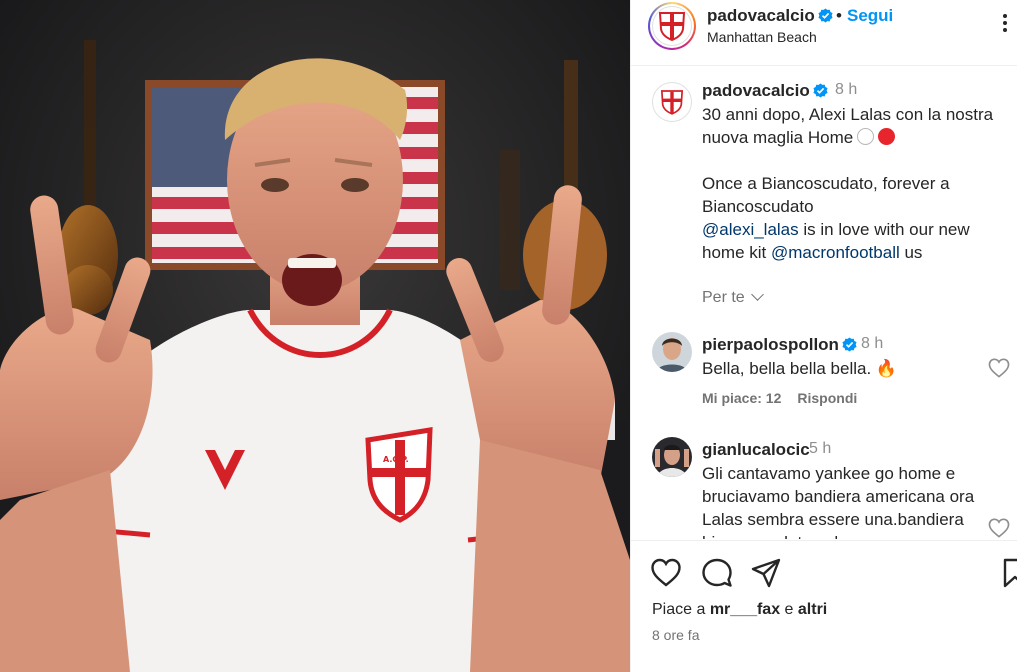  I want to click on comment-text: Bella, bella bella bella. 🔥, so click(800, 368).